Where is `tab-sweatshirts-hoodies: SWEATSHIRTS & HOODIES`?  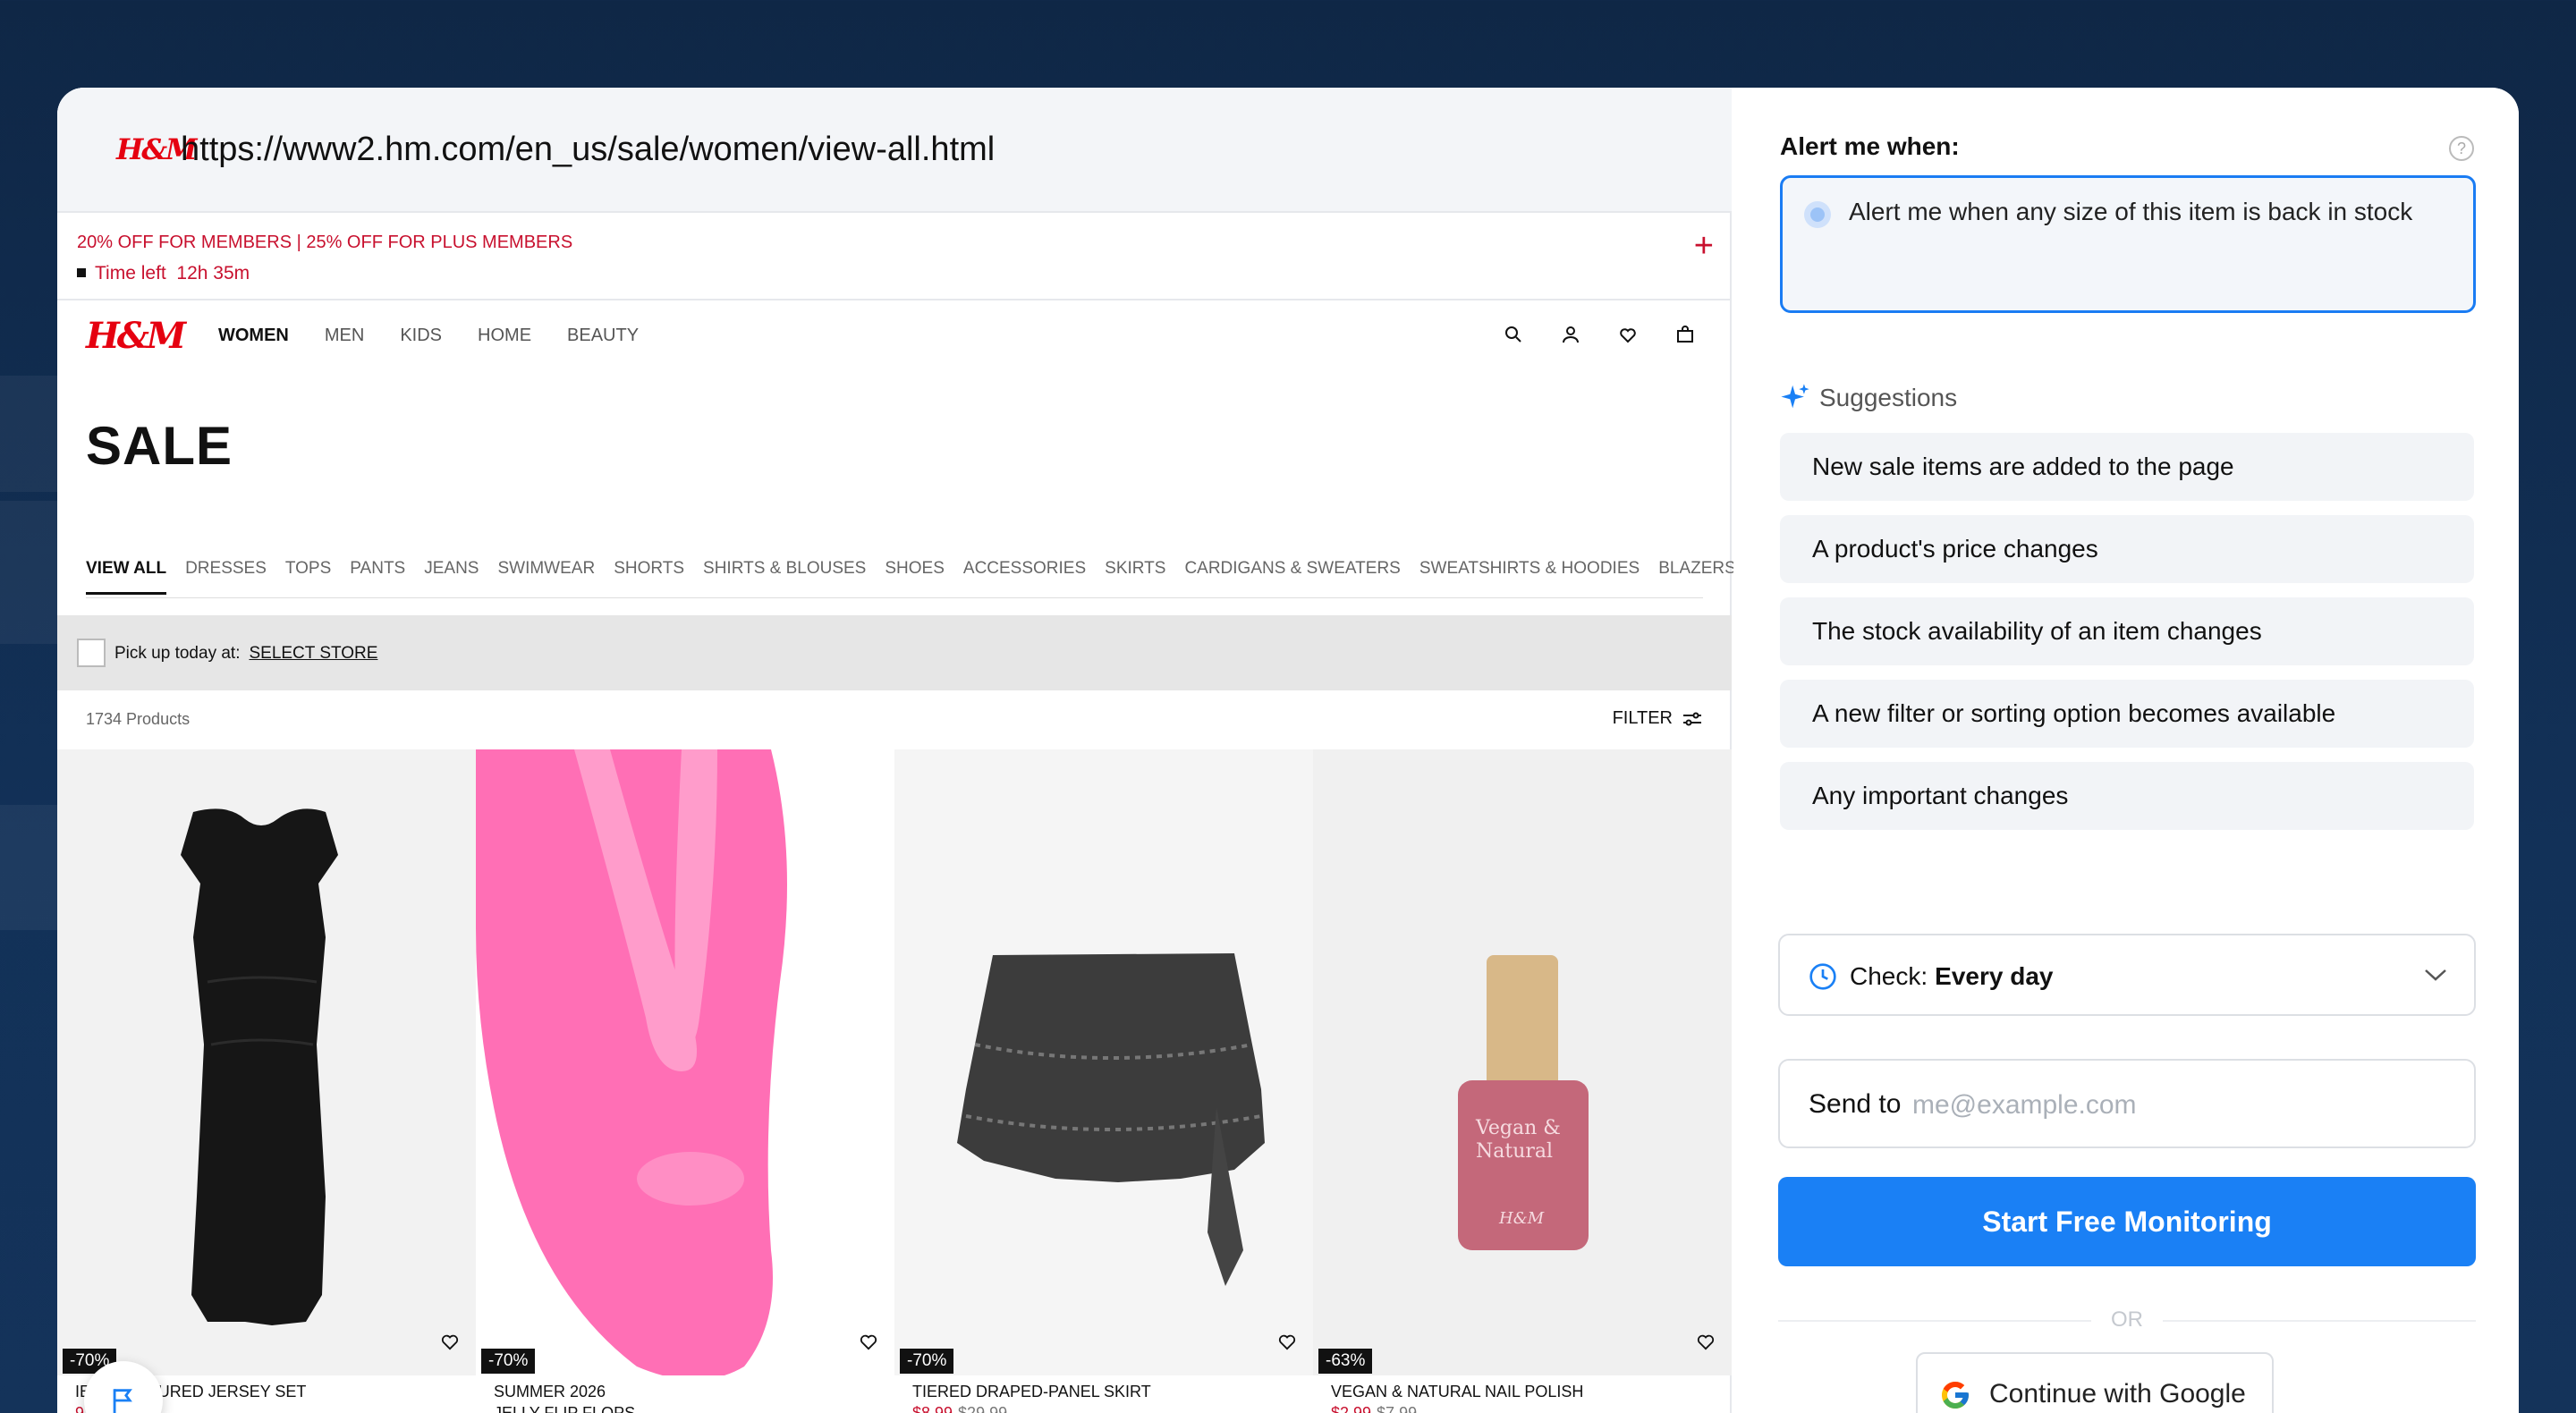
tab-sweatshirts-hoodies: SWEATSHIRTS & HOODIES is located at coordinates (1529, 569).